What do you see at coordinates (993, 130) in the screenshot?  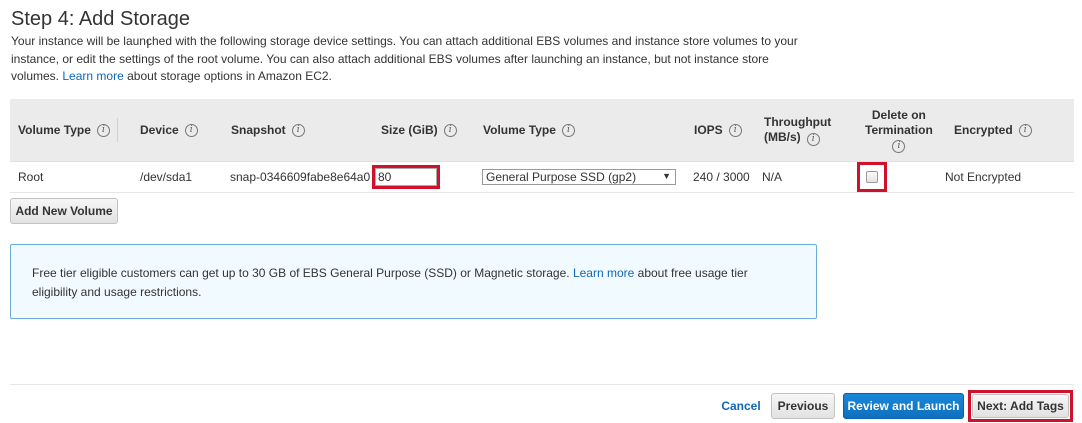 I see `col-encrypted: Encrypted i` at bounding box center [993, 130].